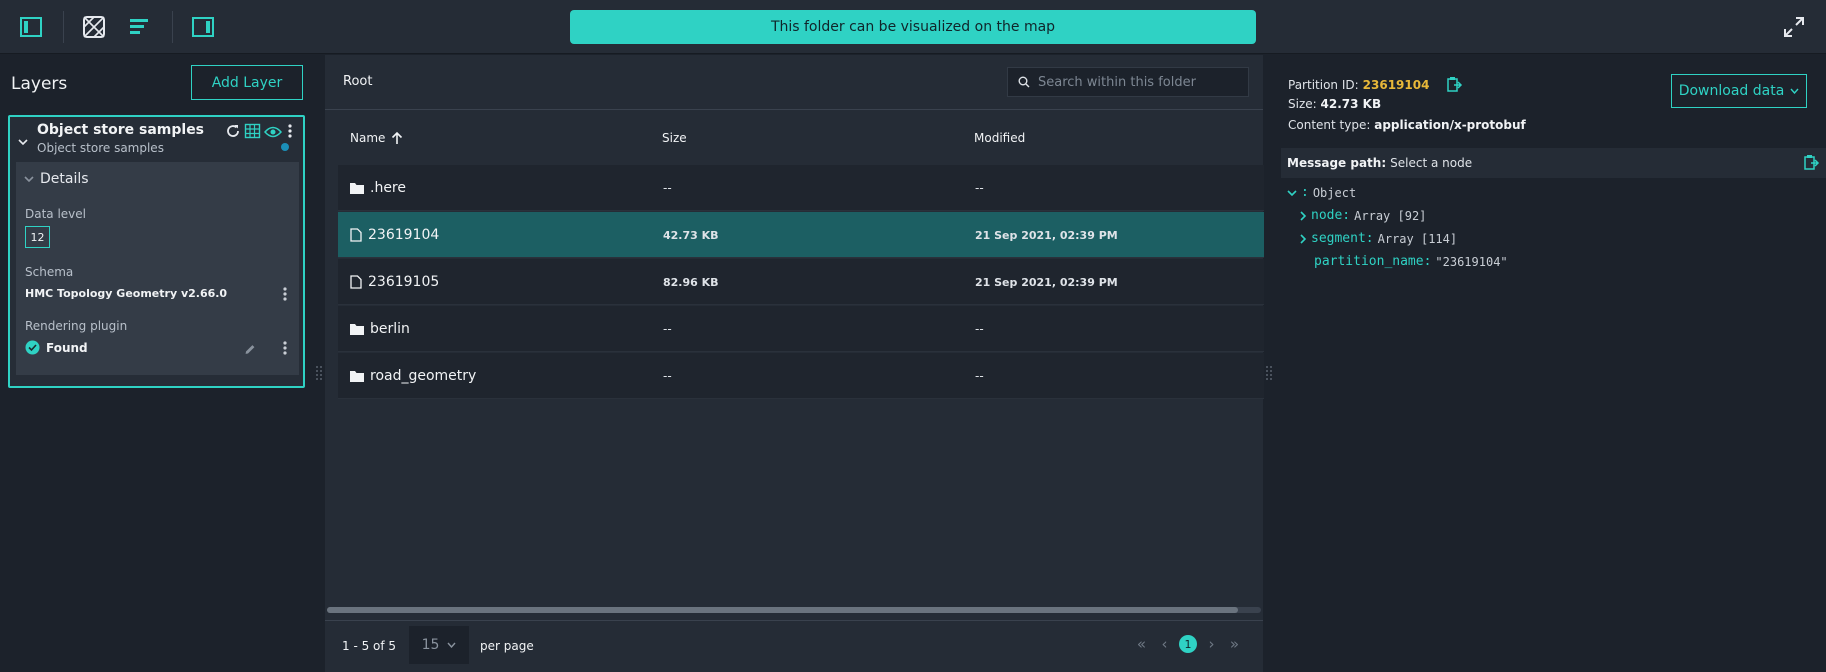 This screenshot has height=672, width=1826. Describe the element at coordinates (674, 138) in the screenshot. I see `column-header-size: Size` at that location.